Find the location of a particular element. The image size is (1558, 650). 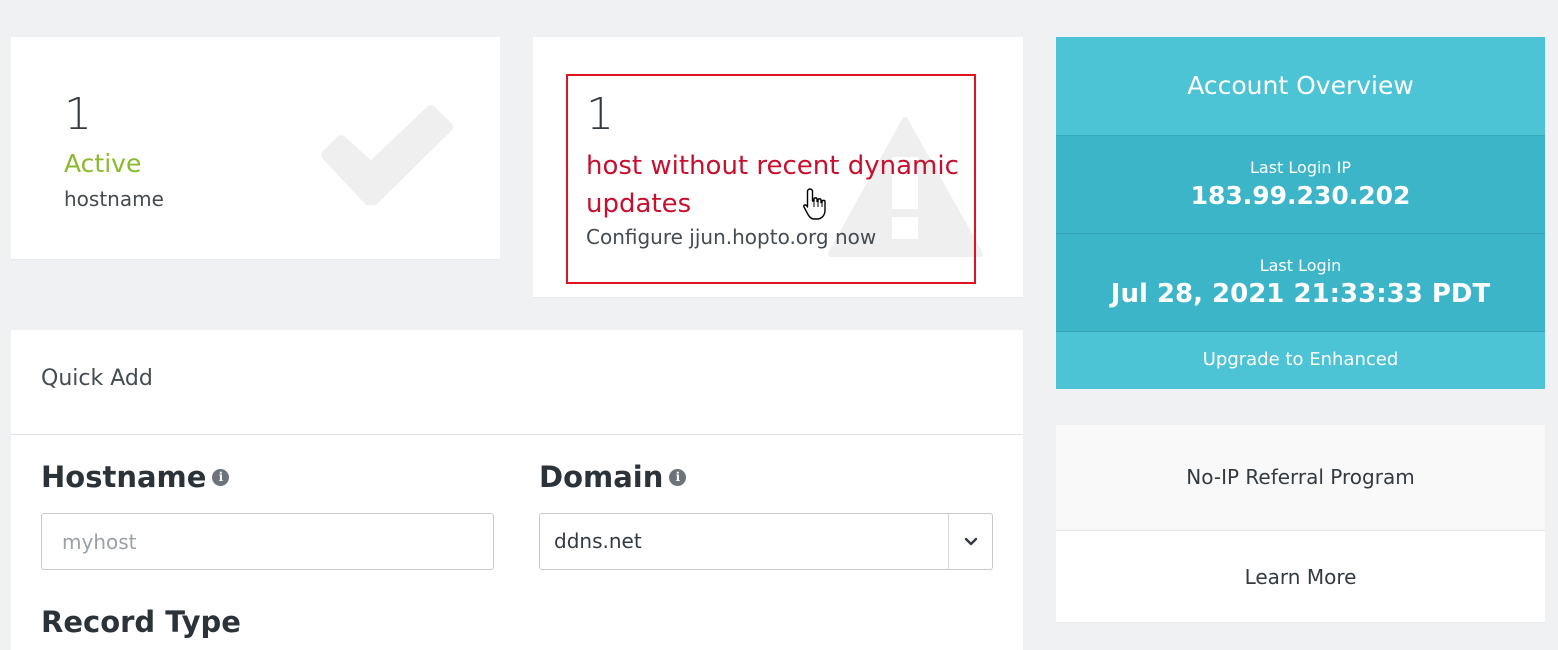

referral-card: No-IP Referral Program Learn More is located at coordinates (1300, 523).